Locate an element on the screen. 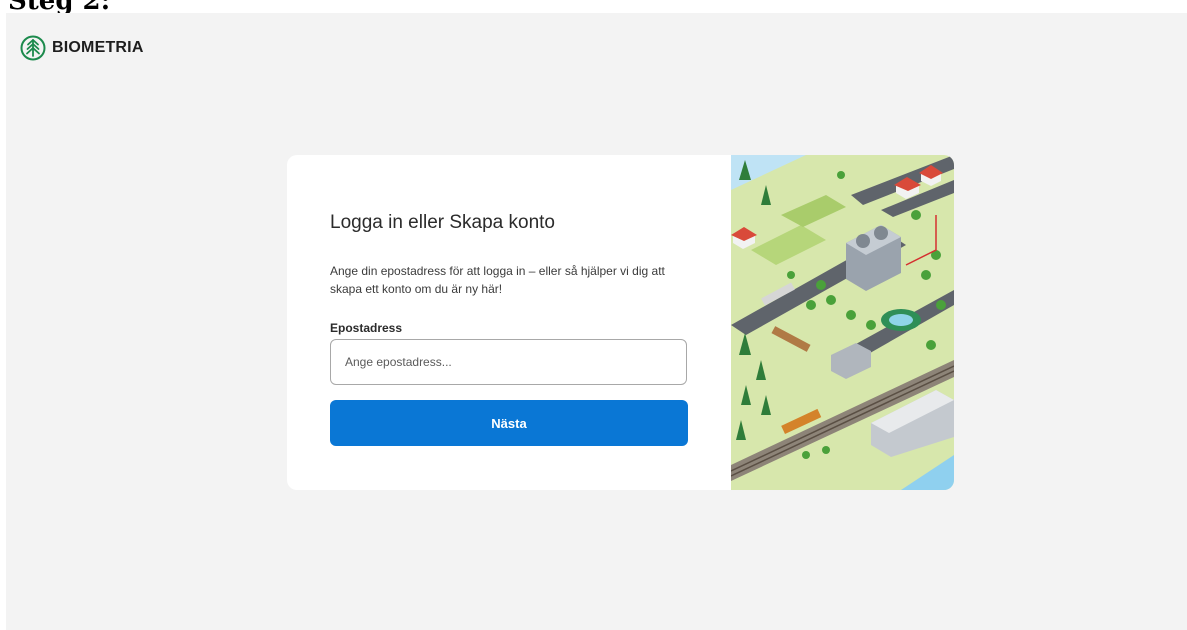 The width and height of the screenshot is (1187, 630). brand-logo: BIOMETRIA is located at coordinates (82, 48).